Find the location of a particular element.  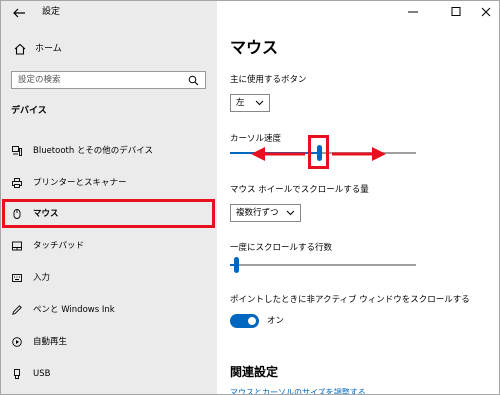

sidebar-item-label: 自動再生 is located at coordinates (50, 342).